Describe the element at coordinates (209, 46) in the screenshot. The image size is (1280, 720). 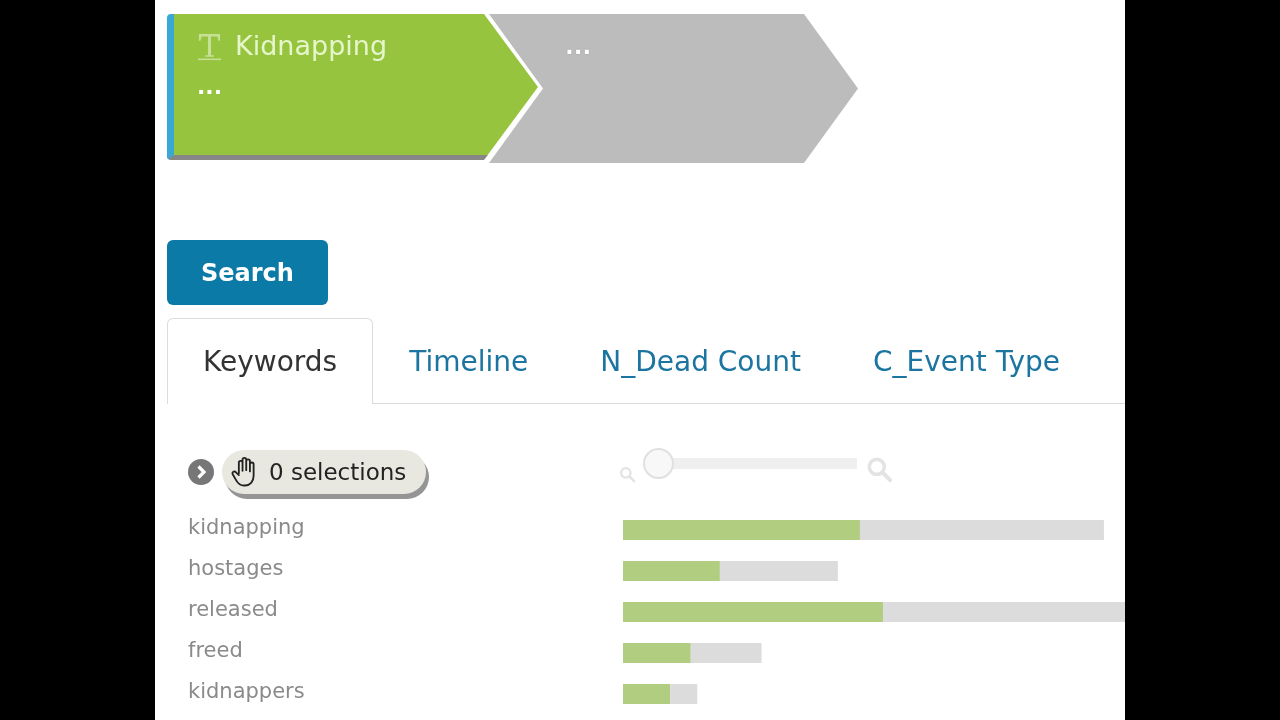
I see `text-type-icon` at that location.